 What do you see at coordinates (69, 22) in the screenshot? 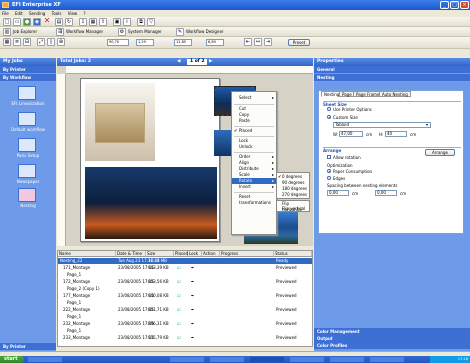
I see `refresh-icon: ↻` at bounding box center [69, 22].